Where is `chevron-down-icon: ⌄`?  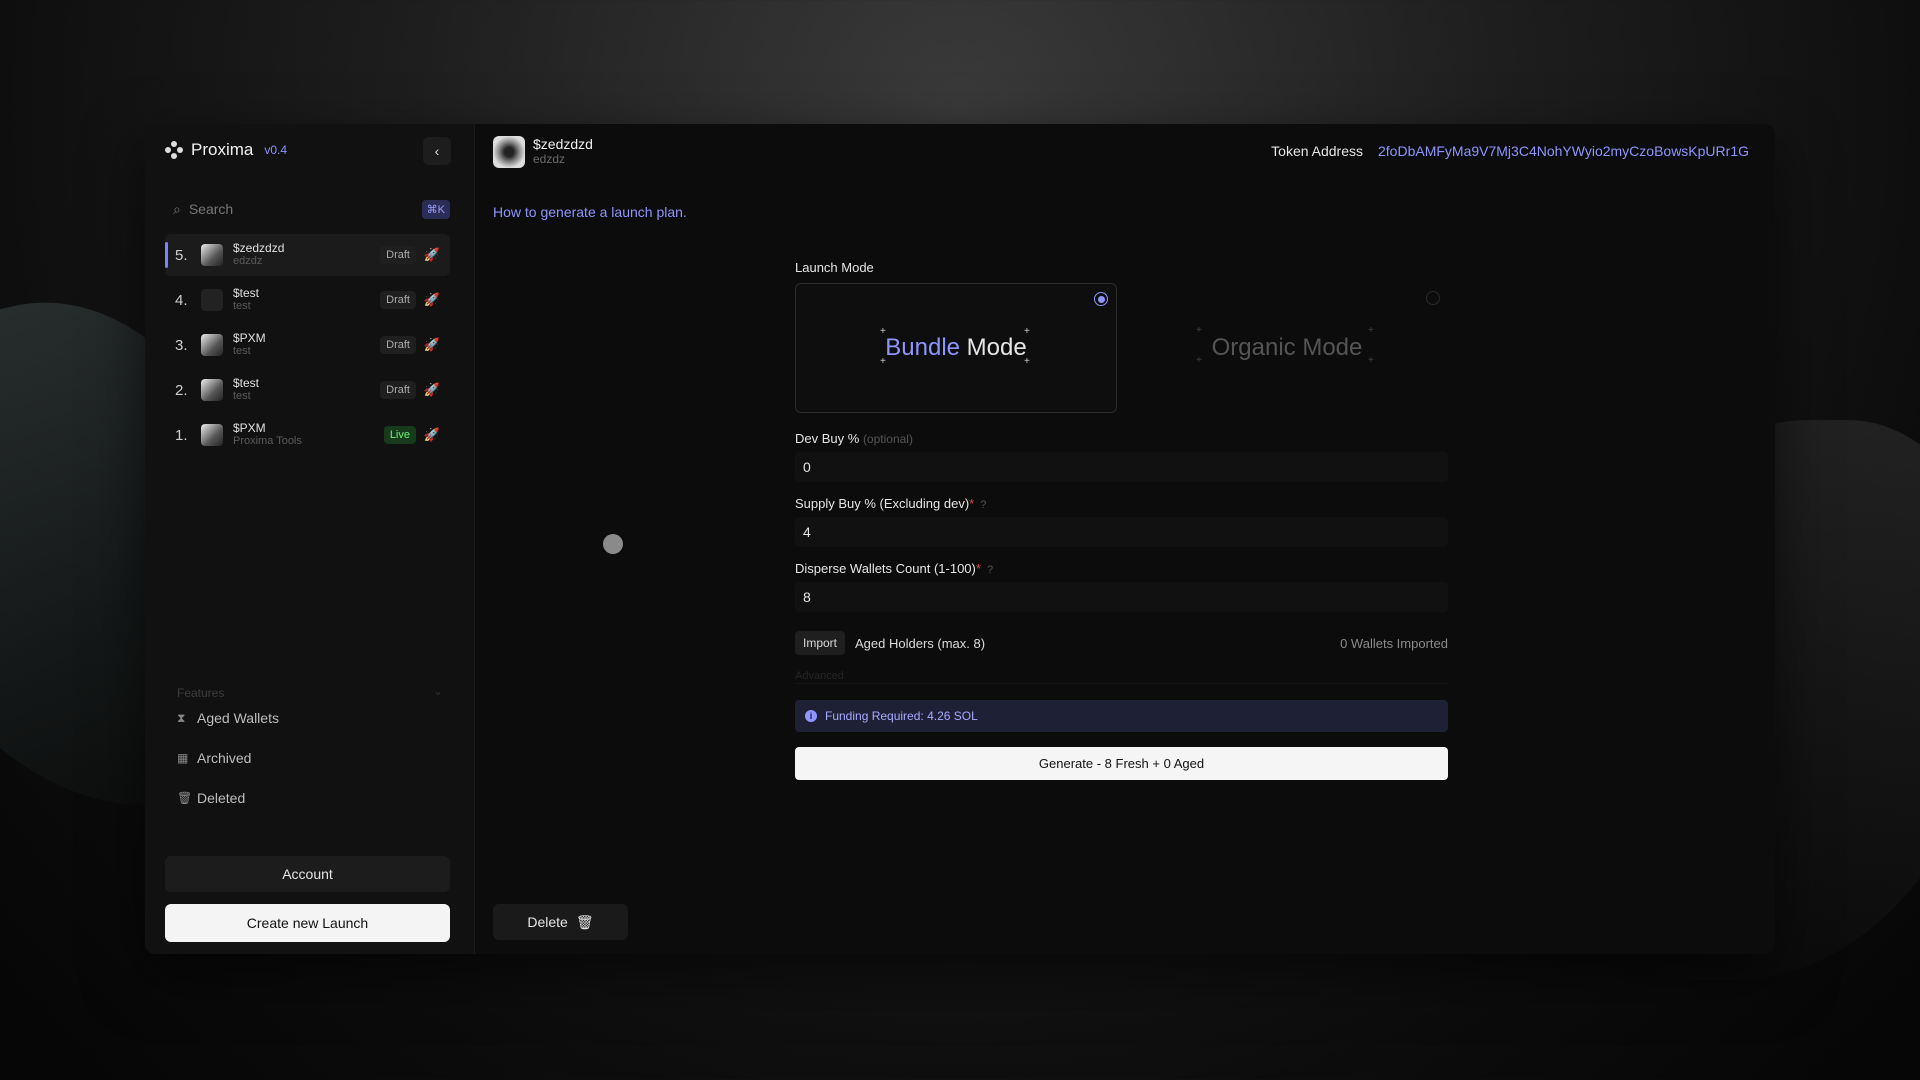 chevron-down-icon: ⌄ is located at coordinates (438, 691).